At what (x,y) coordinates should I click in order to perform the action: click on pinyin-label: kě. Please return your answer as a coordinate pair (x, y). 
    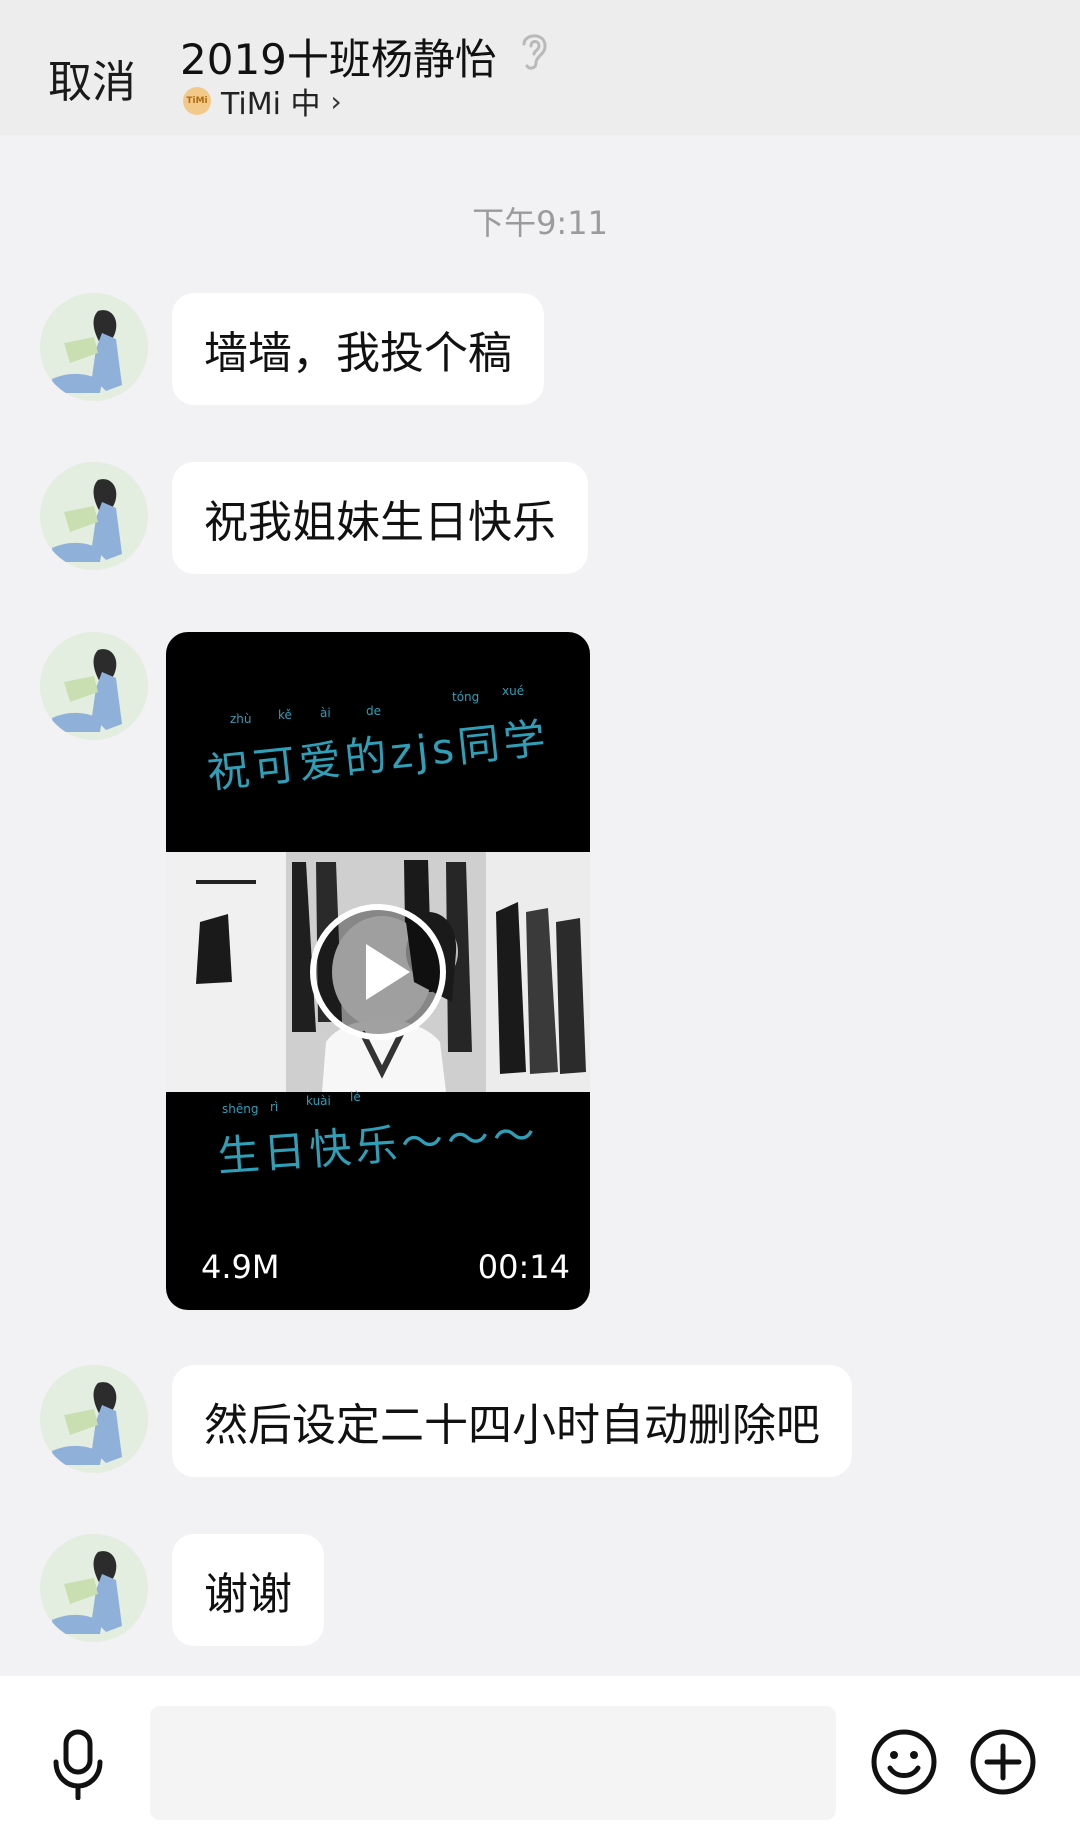
    Looking at the image, I should click on (285, 715).